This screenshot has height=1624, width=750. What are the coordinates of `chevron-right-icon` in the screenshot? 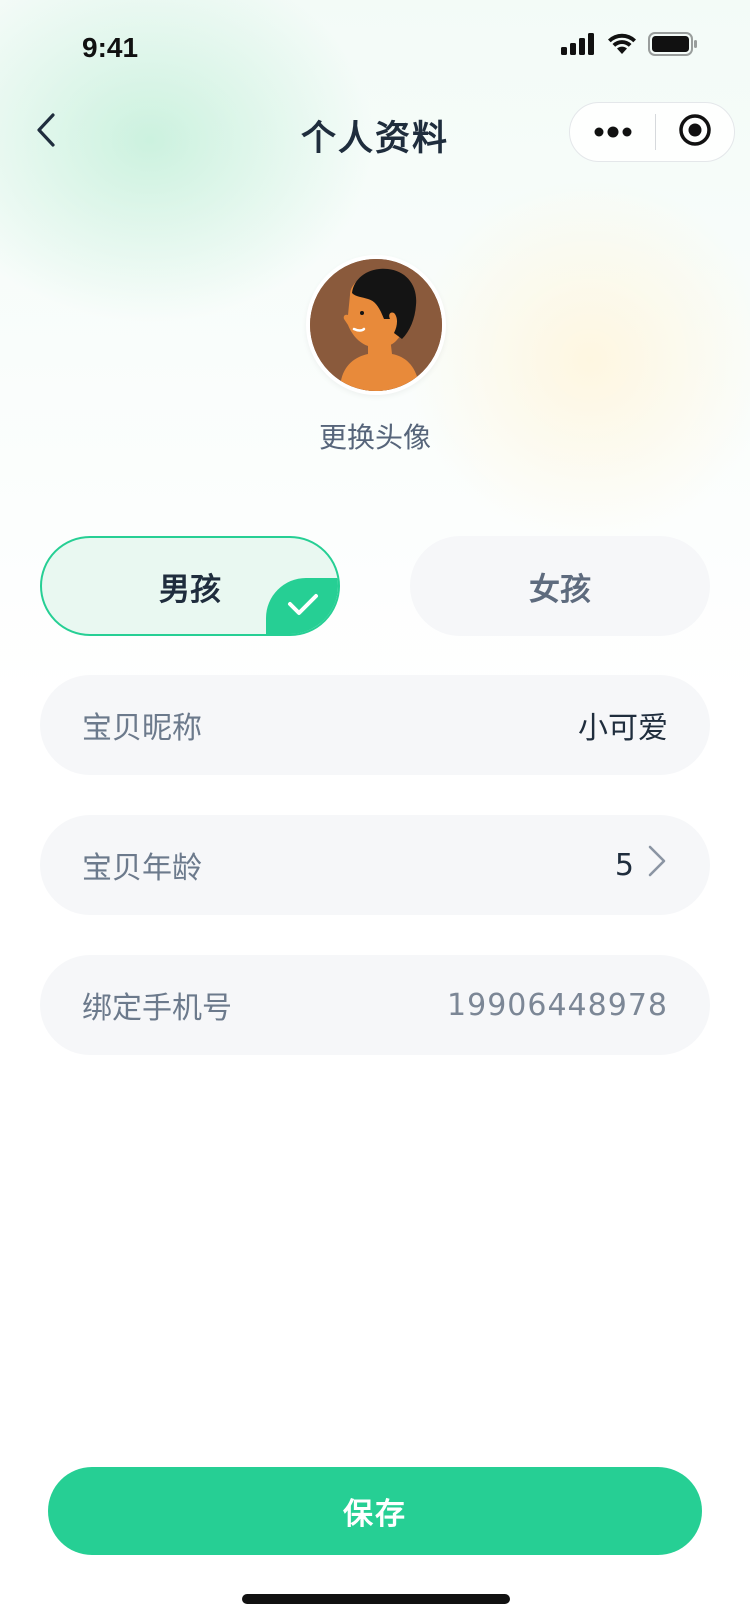 It's located at (657, 865).